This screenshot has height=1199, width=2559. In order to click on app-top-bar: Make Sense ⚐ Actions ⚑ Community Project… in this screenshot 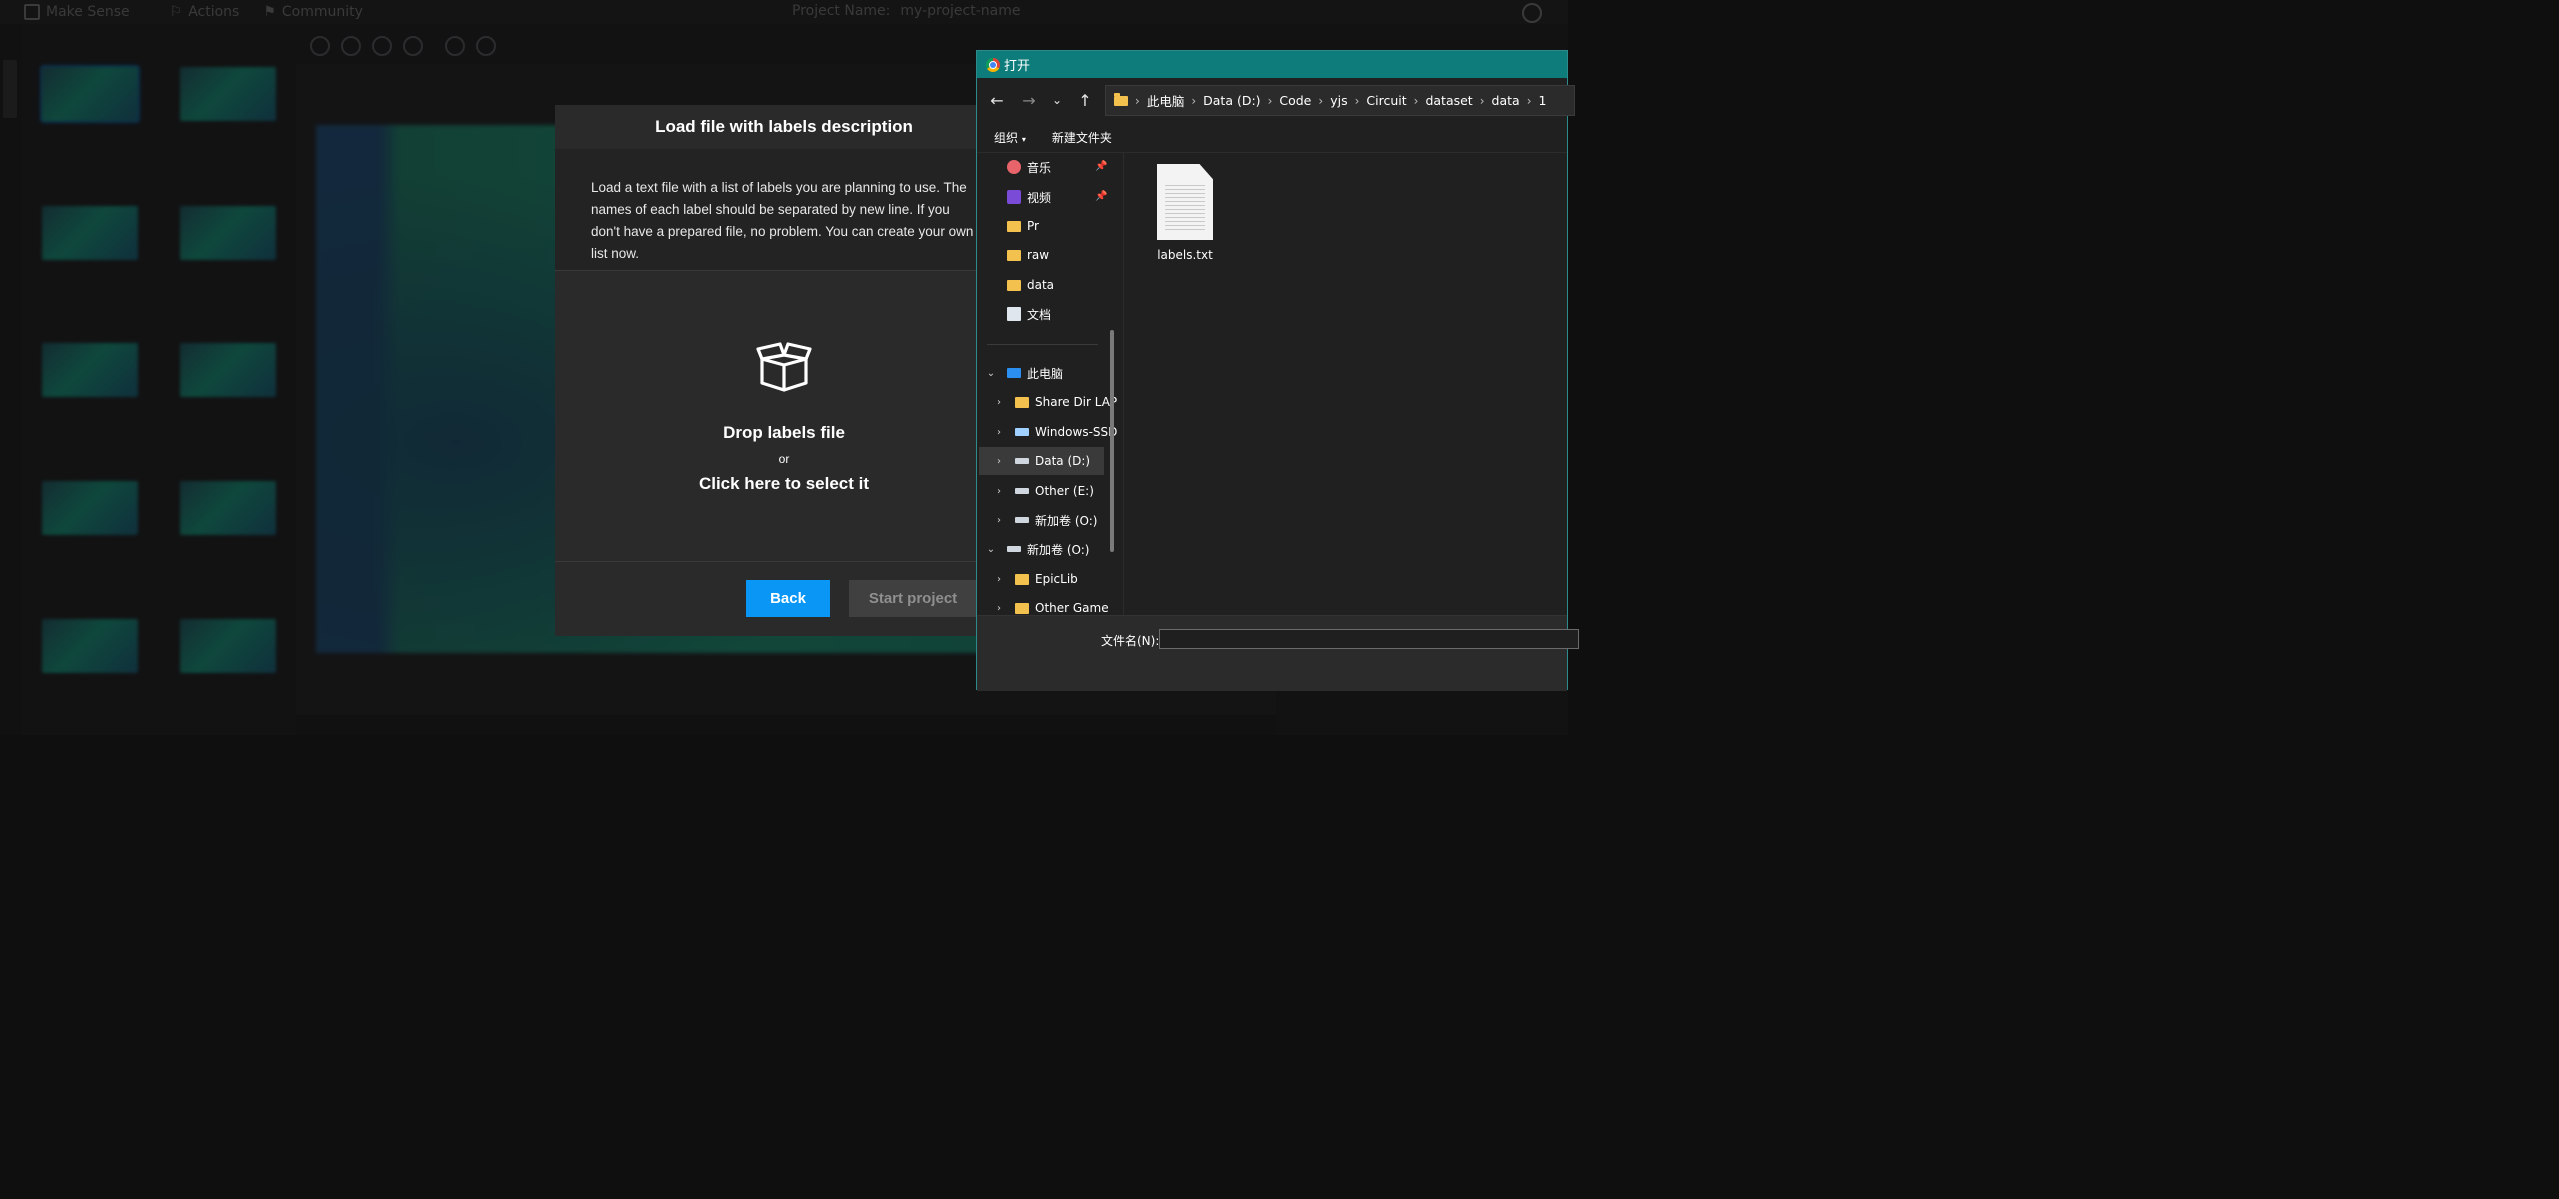, I will do `click(784, 12)`.